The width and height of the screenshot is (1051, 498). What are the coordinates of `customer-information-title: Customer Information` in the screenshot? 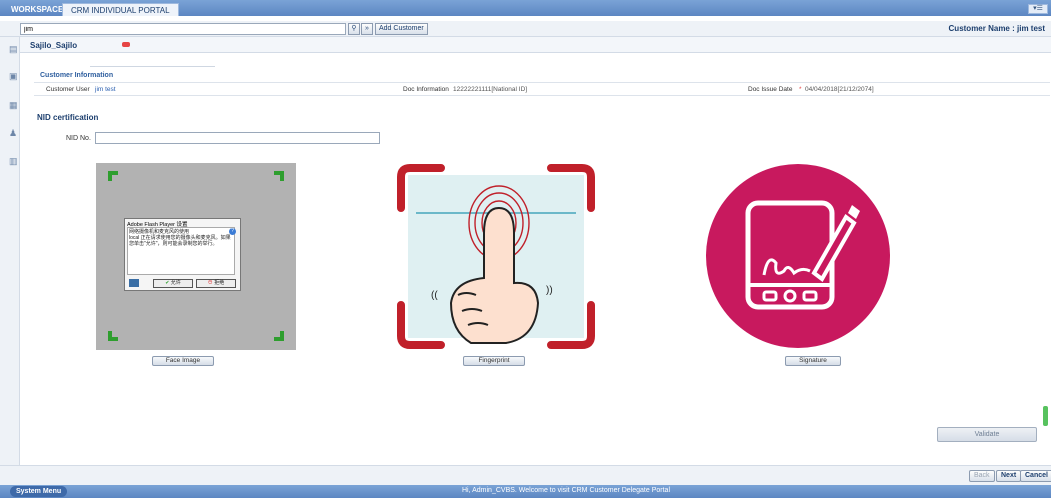 It's located at (77, 75).